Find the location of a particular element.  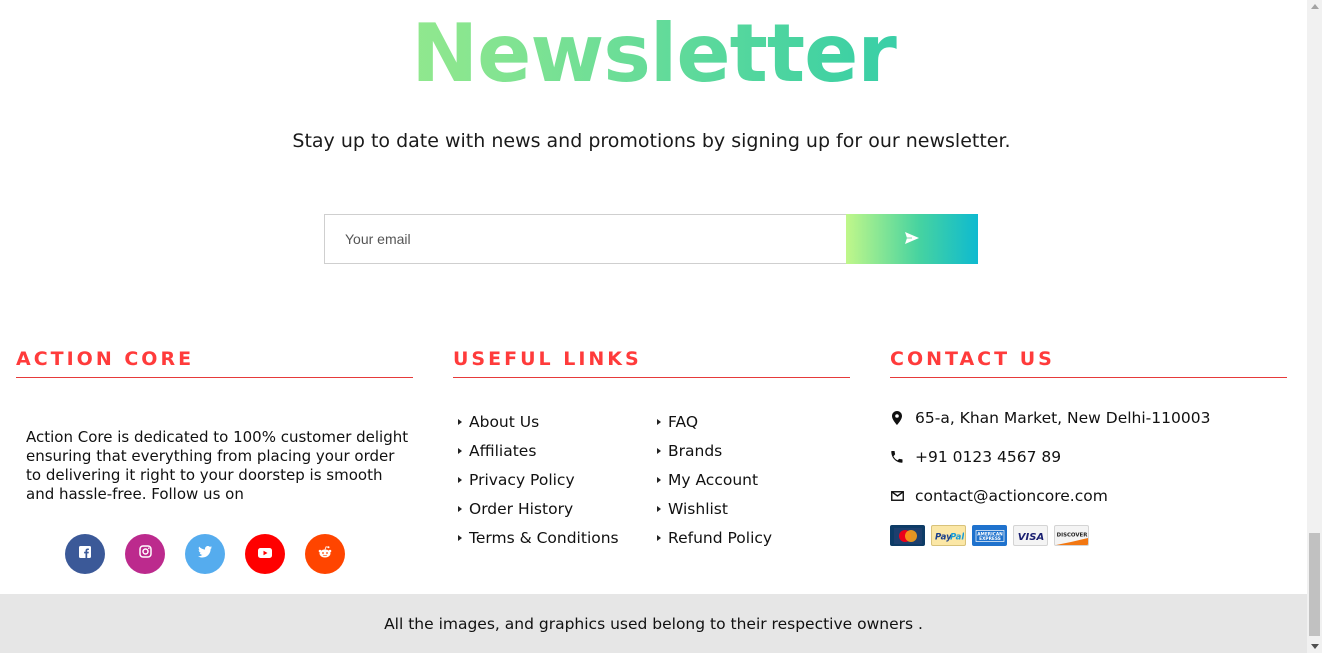

newsletter-form is located at coordinates (651, 239).